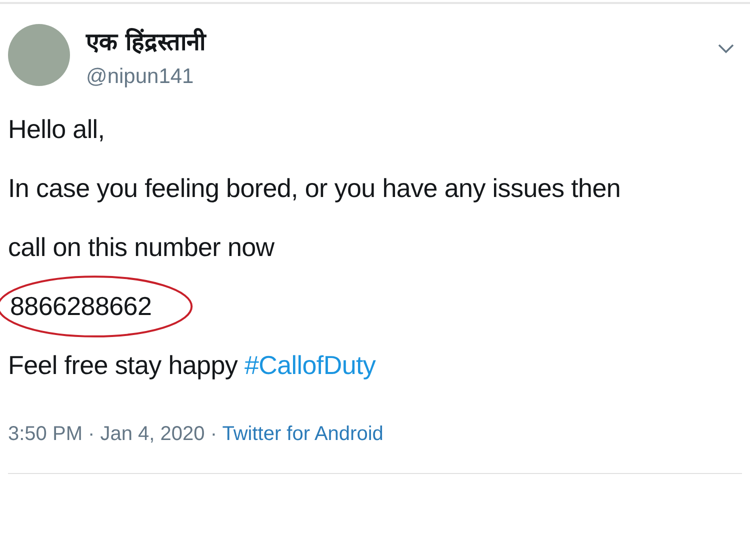 This screenshot has height=555, width=750. Describe the element at coordinates (56, 129) in the screenshot. I see `tweet-text: Hello all,` at that location.